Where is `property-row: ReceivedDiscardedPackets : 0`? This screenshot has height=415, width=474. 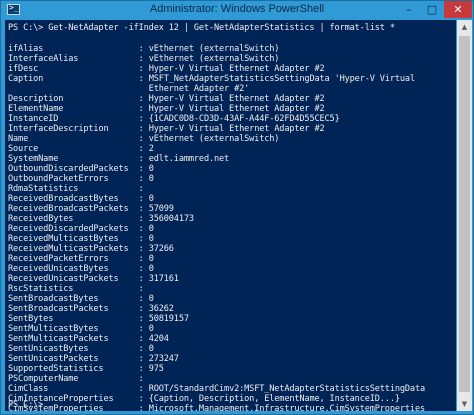 property-row: ReceivedDiscardedPackets : 0 is located at coordinates (81, 229).